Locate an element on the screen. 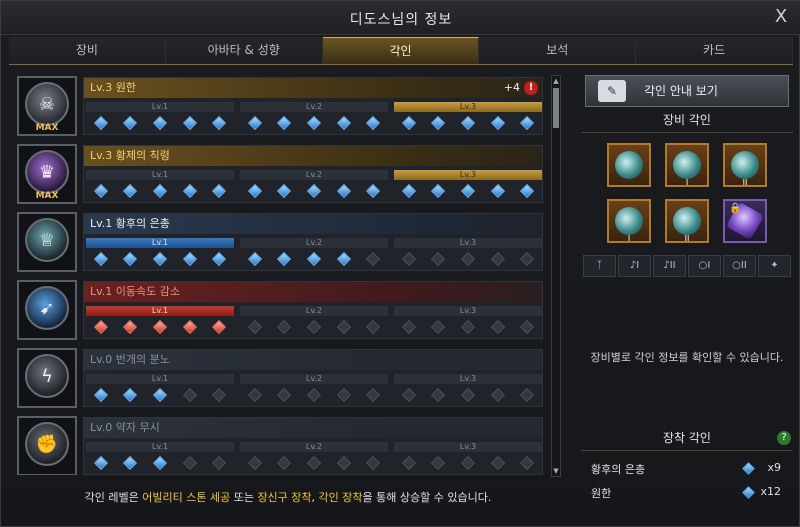  tab-bar: 장비 아바타 & 성향 각인 보석 카드 is located at coordinates (401, 51).